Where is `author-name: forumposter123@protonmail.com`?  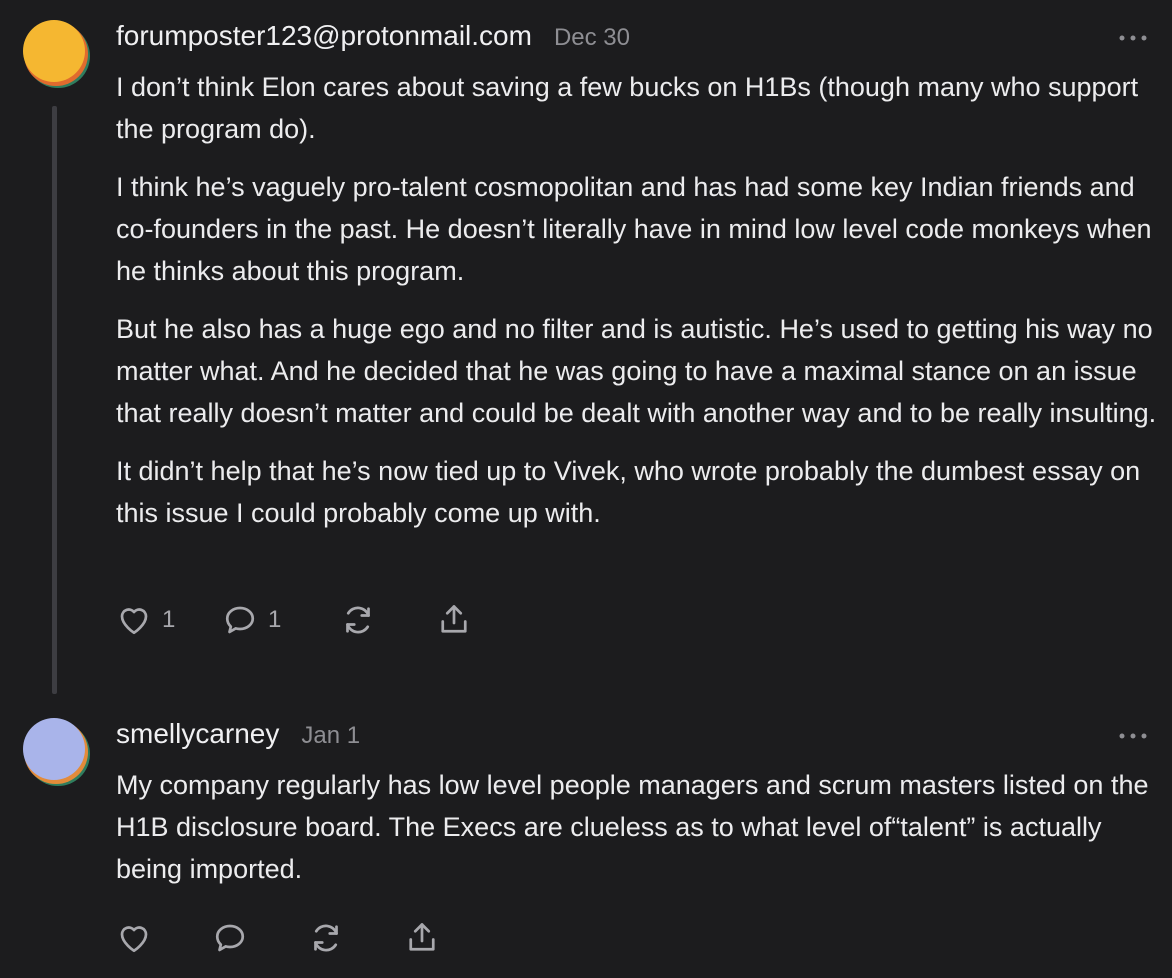
author-name: forumposter123@protonmail.com is located at coordinates (324, 36).